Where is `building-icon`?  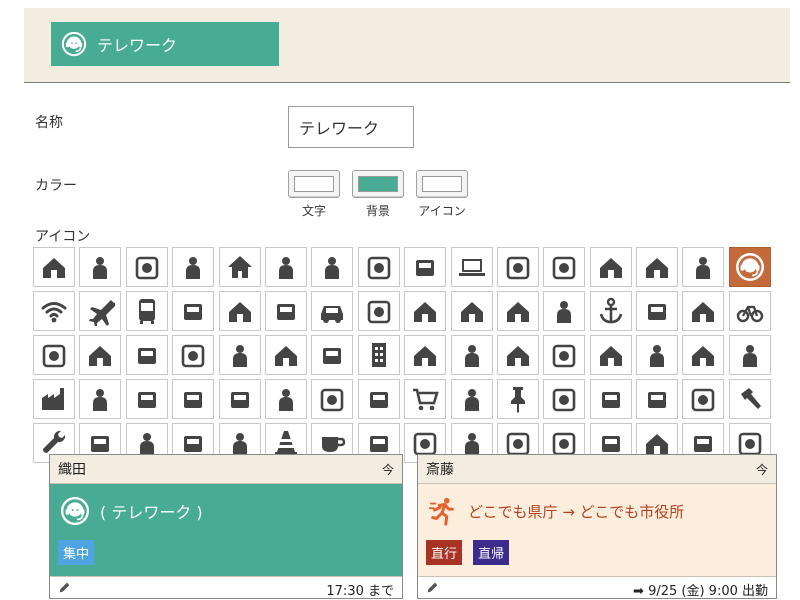
building-icon is located at coordinates (378, 355).